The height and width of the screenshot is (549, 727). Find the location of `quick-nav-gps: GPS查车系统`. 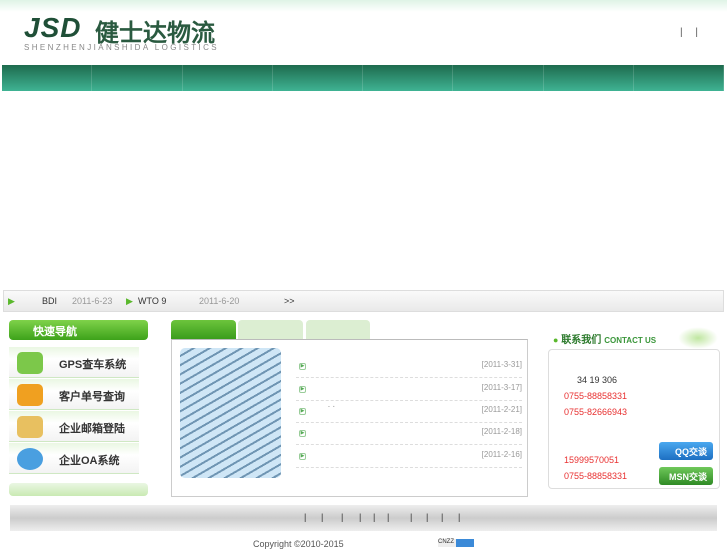

quick-nav-gps: GPS查车系统 is located at coordinates (74, 362).